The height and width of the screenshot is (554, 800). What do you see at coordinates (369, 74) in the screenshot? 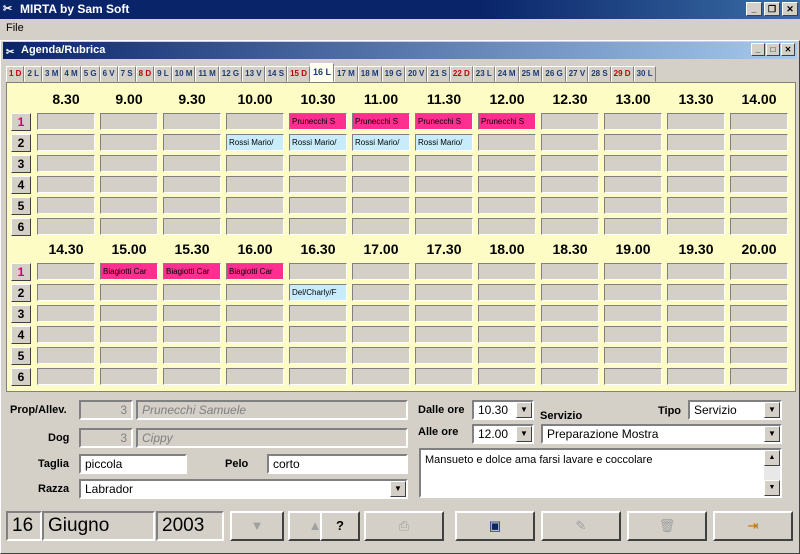
I see `tab-day-18: 18 M` at bounding box center [369, 74].